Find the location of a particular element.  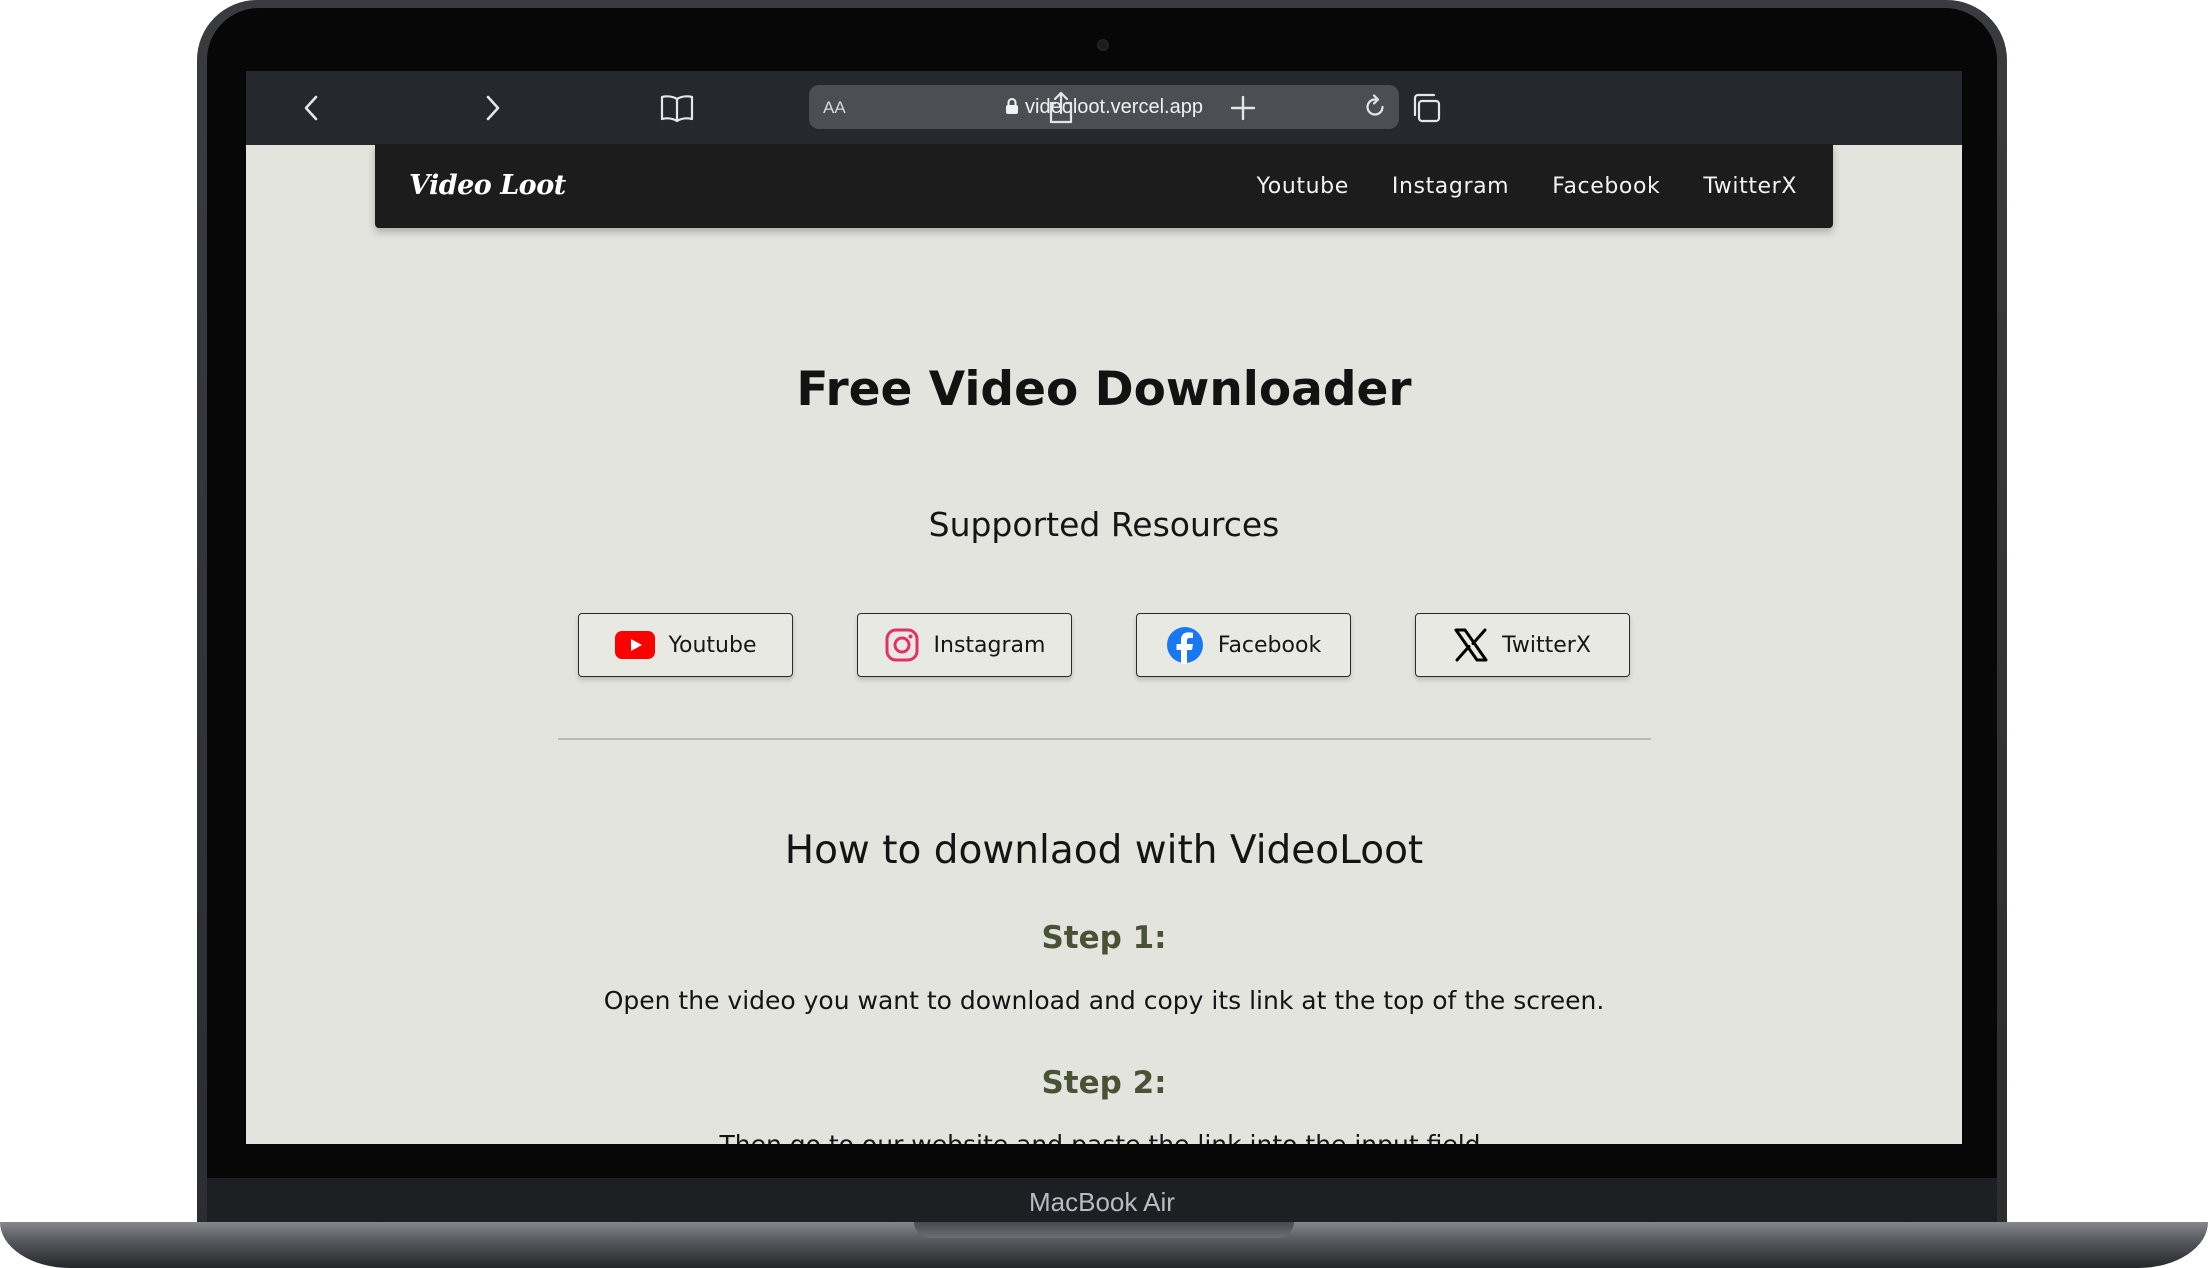

instagram-icon is located at coordinates (902, 645).